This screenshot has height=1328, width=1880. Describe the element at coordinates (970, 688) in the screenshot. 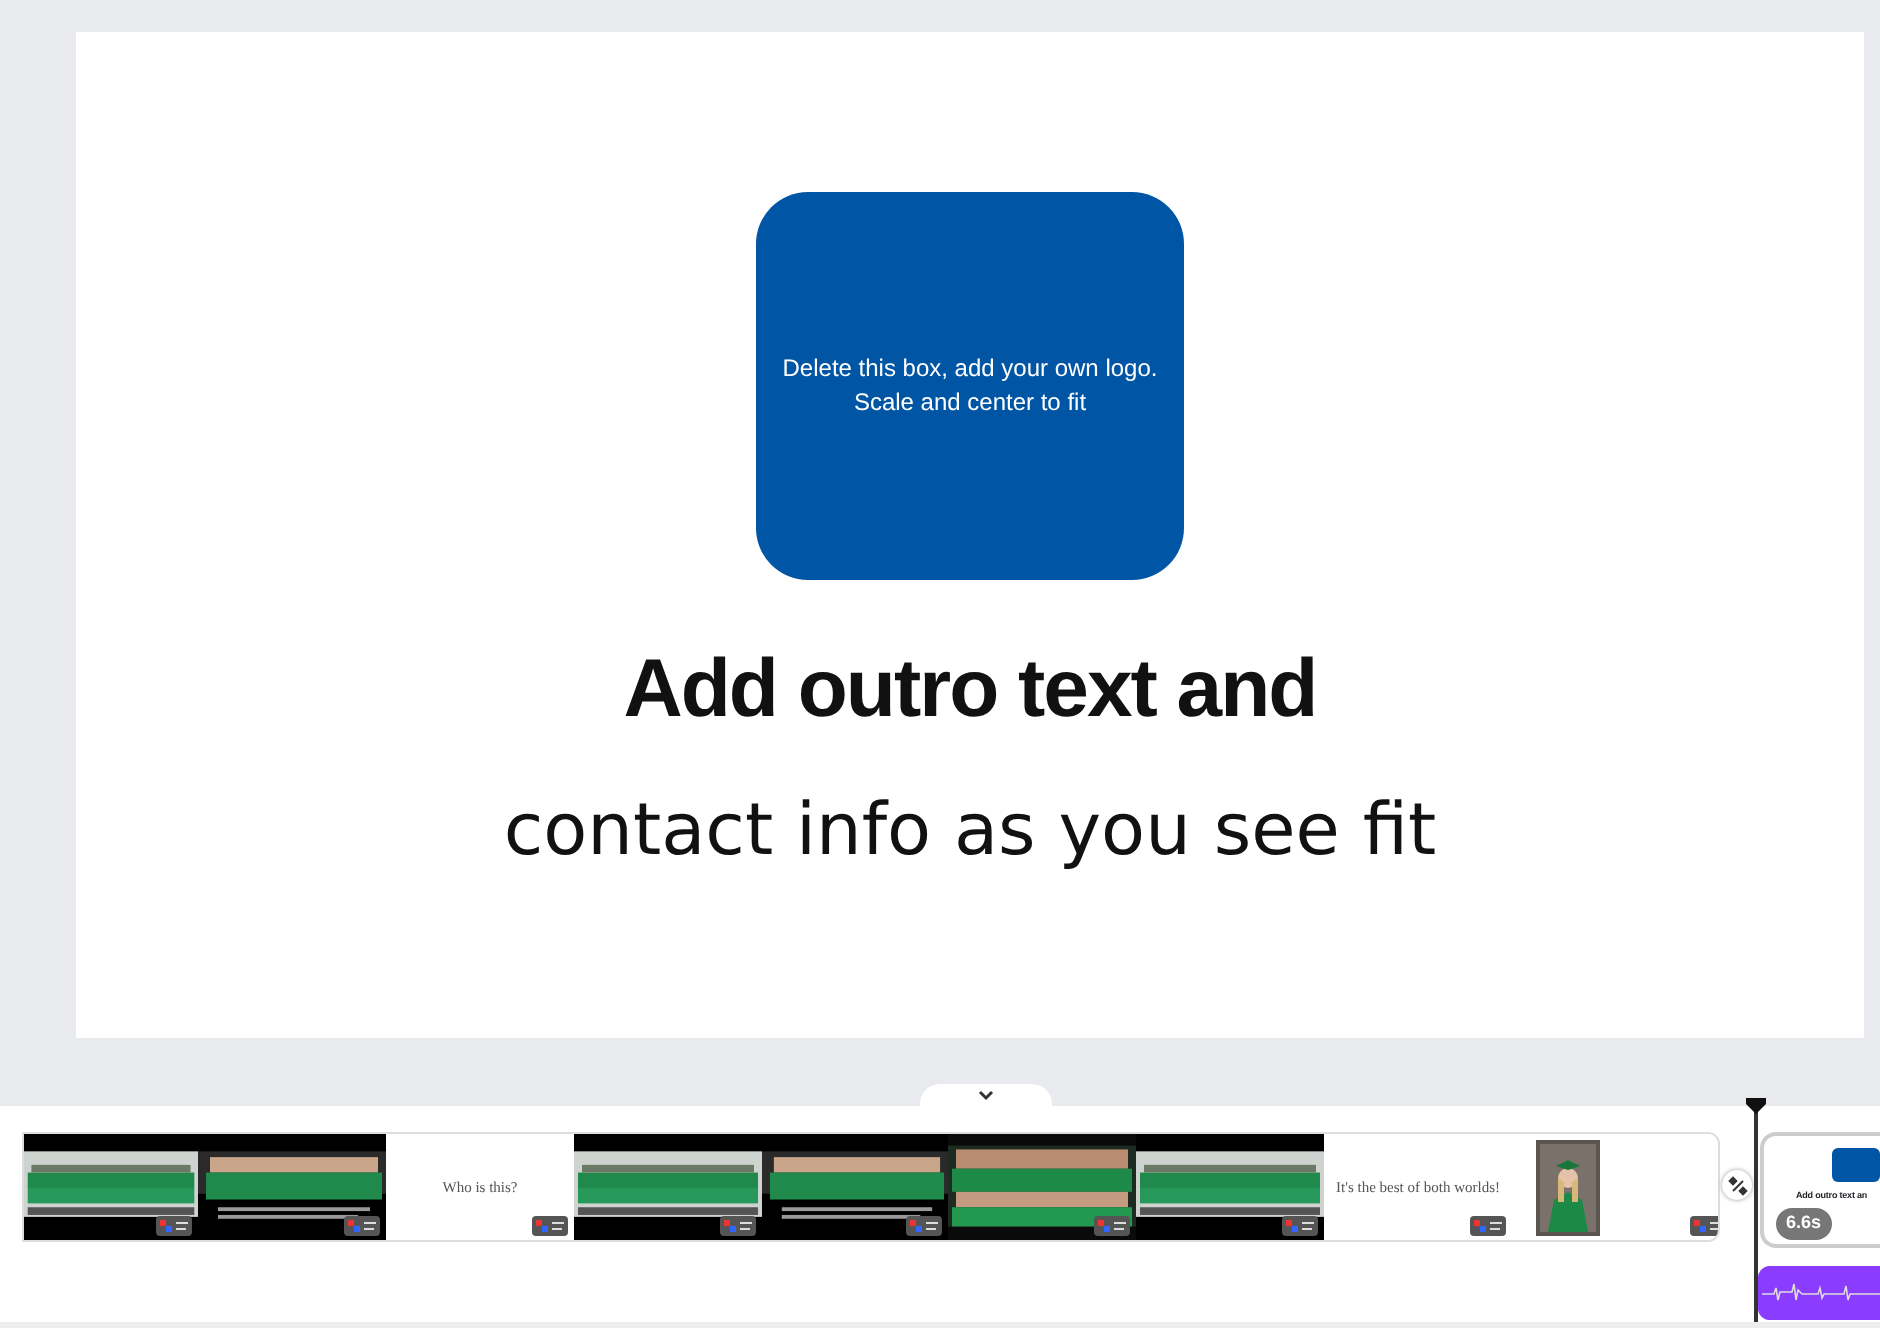

I see `outro-heading: Add outro text and` at that location.